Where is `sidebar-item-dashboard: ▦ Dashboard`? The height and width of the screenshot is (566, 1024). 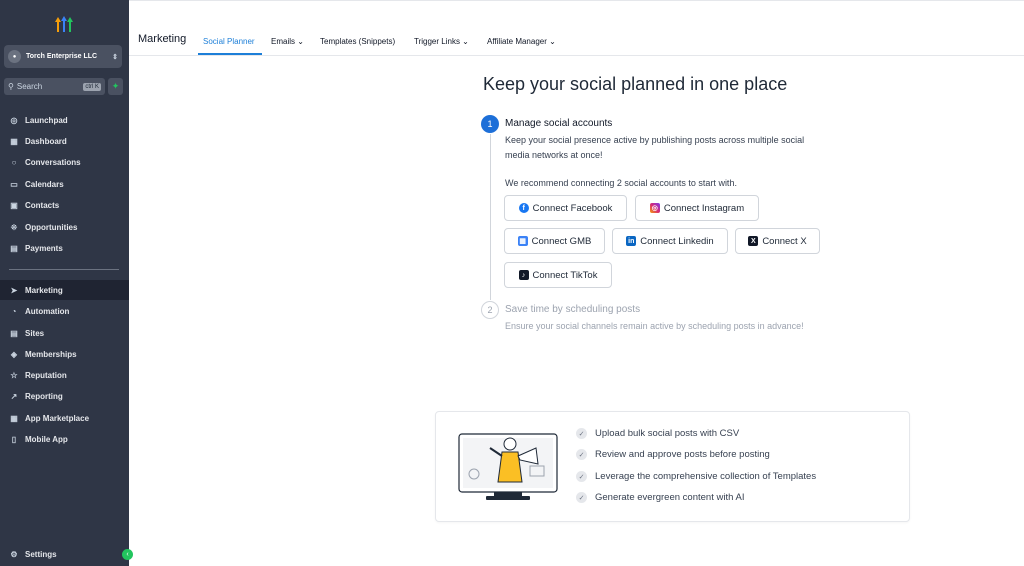
sidebar-item-dashboard: ▦ Dashboard is located at coordinates (64, 141).